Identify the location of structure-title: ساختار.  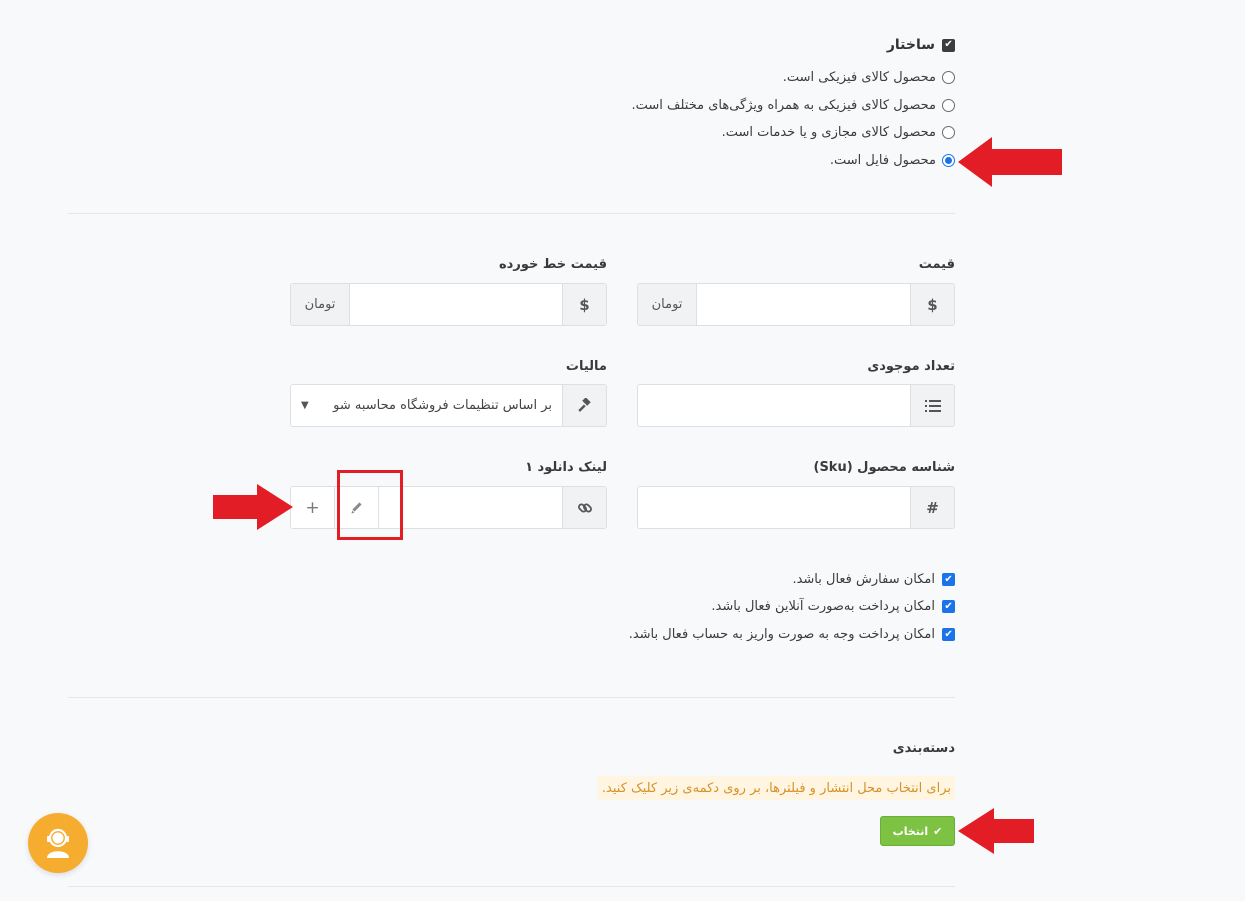
(910, 45).